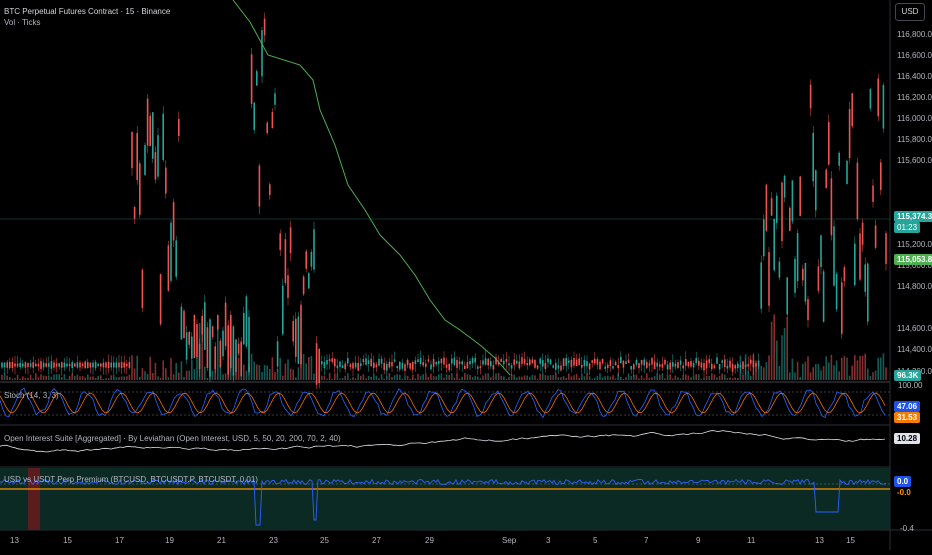 The width and height of the screenshot is (932, 555). I want to click on stoch-label: Stoch (14, 3, 3), so click(31, 395).